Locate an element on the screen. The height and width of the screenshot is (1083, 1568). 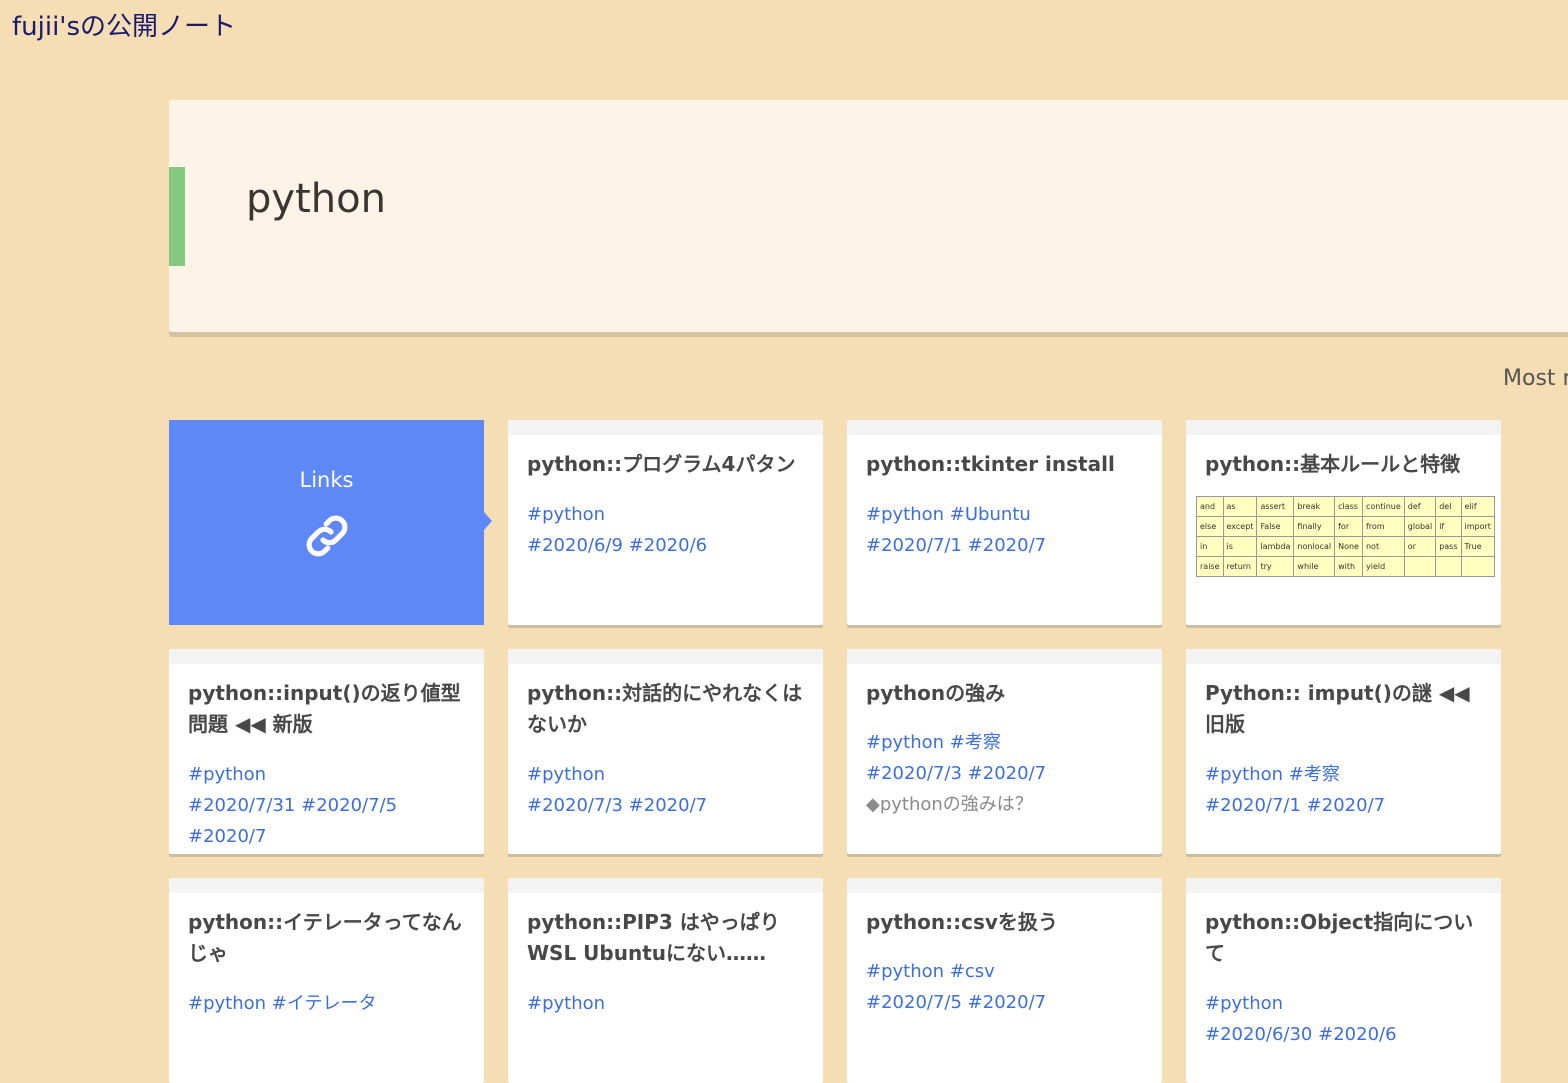
card-date-tags: #2020/7/31 #2020/7/5 #2020/7 is located at coordinates (326, 821).